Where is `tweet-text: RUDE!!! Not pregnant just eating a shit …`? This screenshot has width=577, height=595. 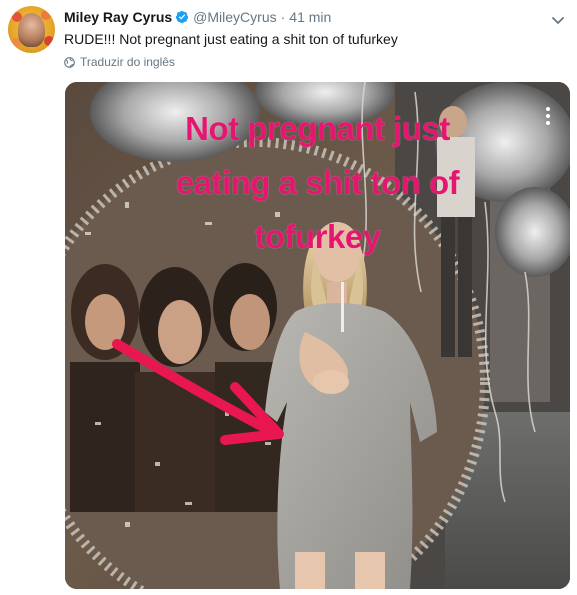 tweet-text: RUDE!!! Not pregnant just eating a shit … is located at coordinates (231, 39).